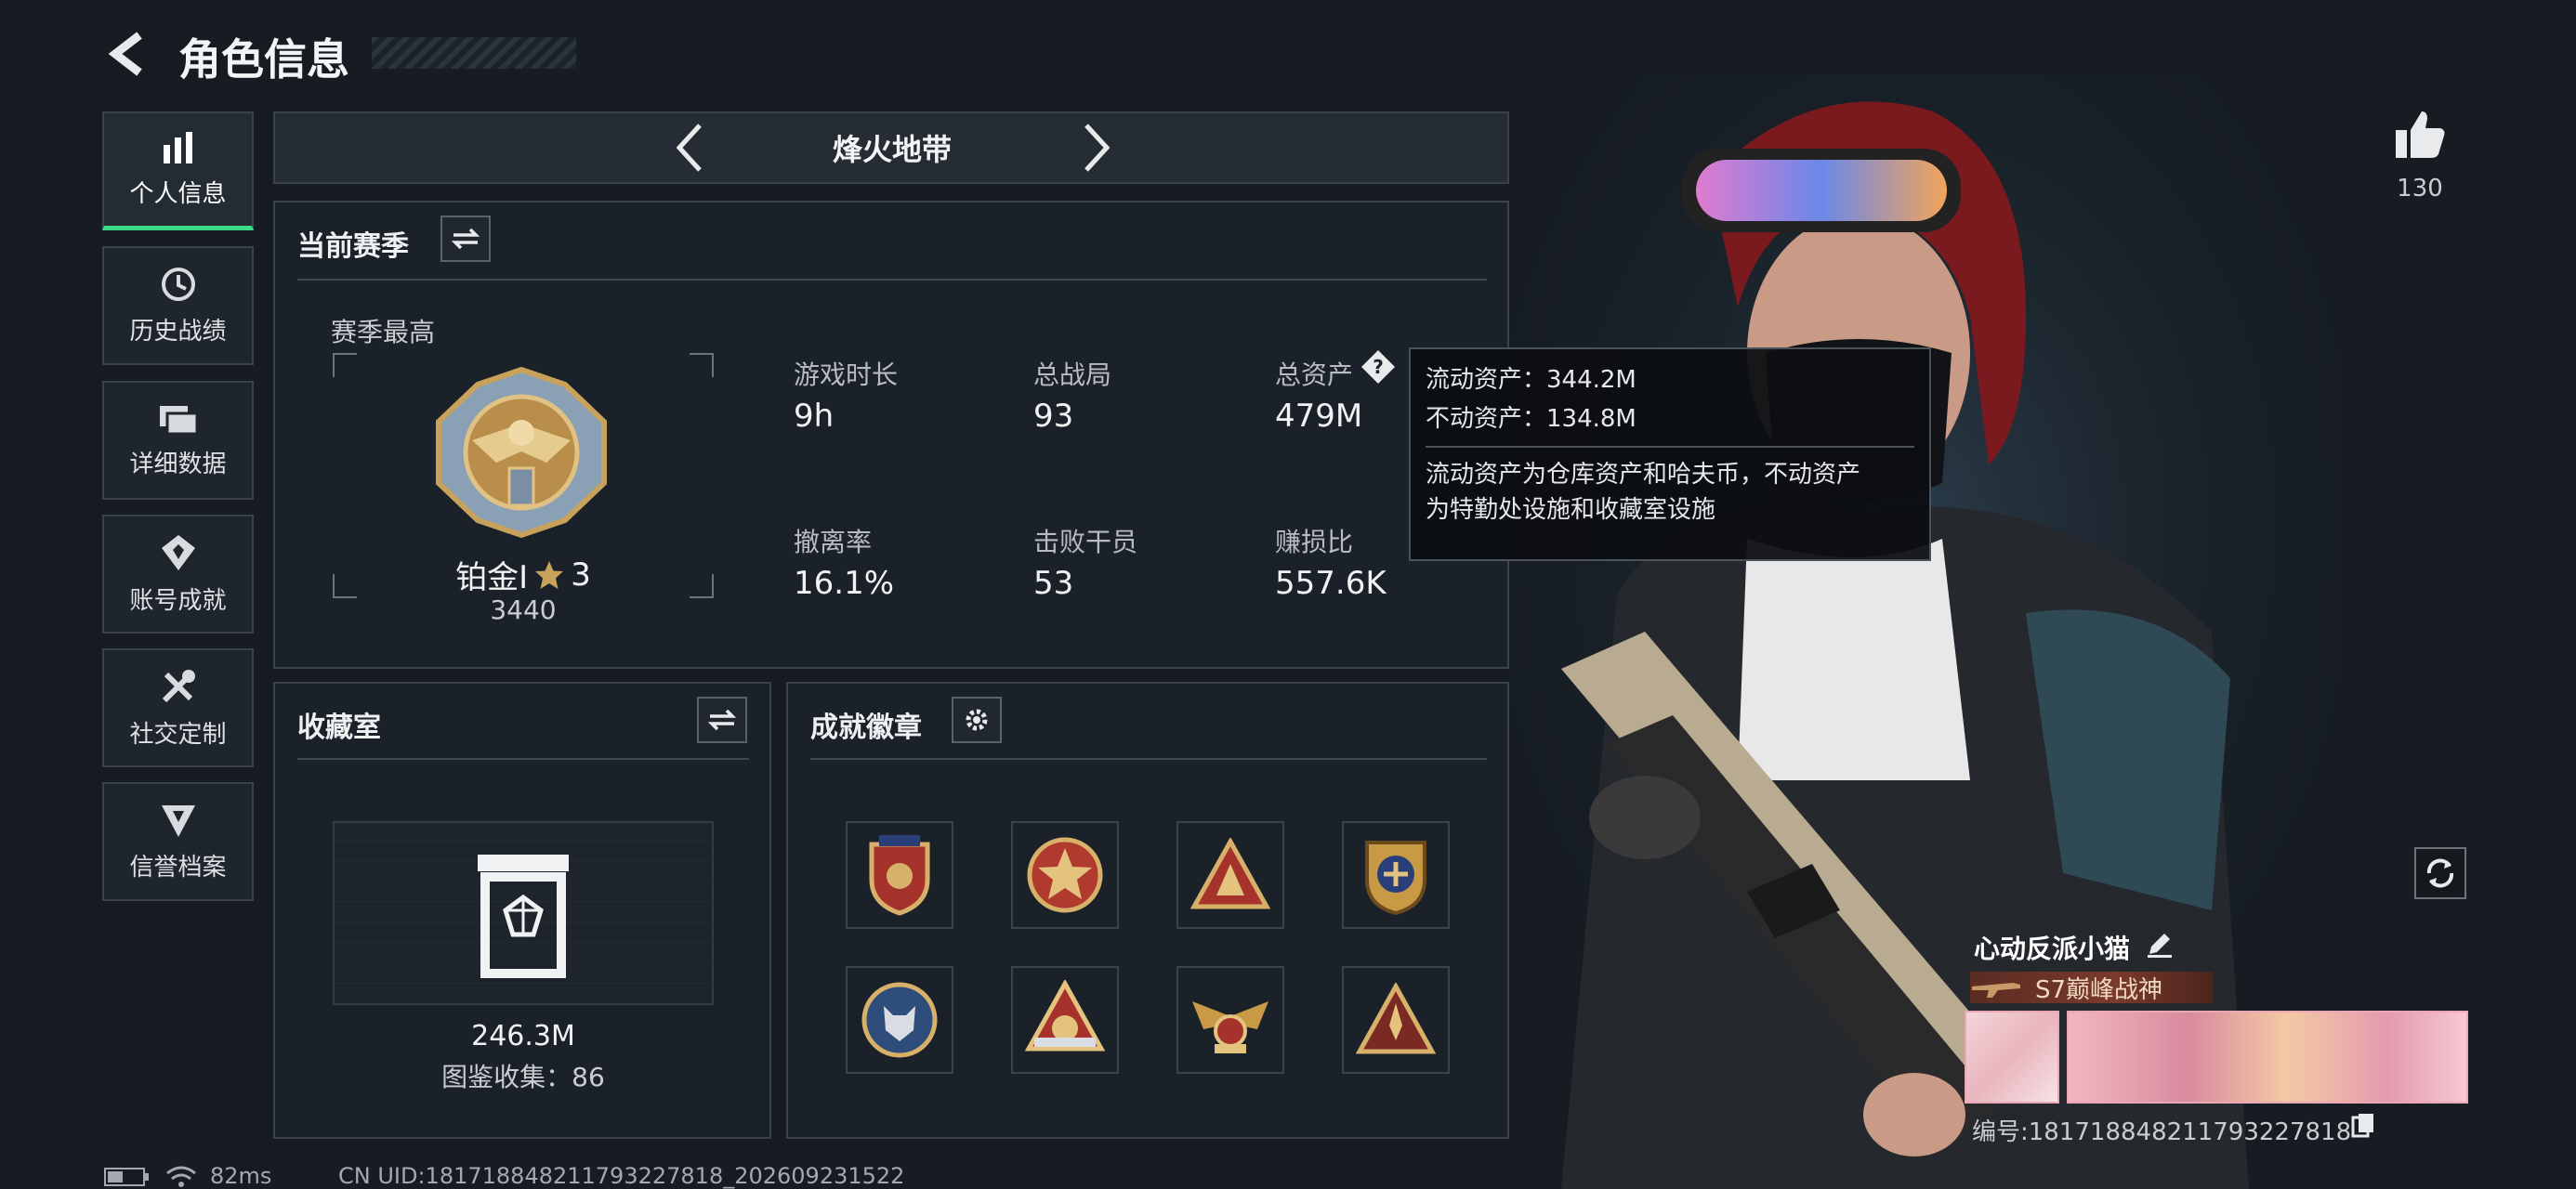  I want to click on badge-star-medal-icon, so click(1065, 875).